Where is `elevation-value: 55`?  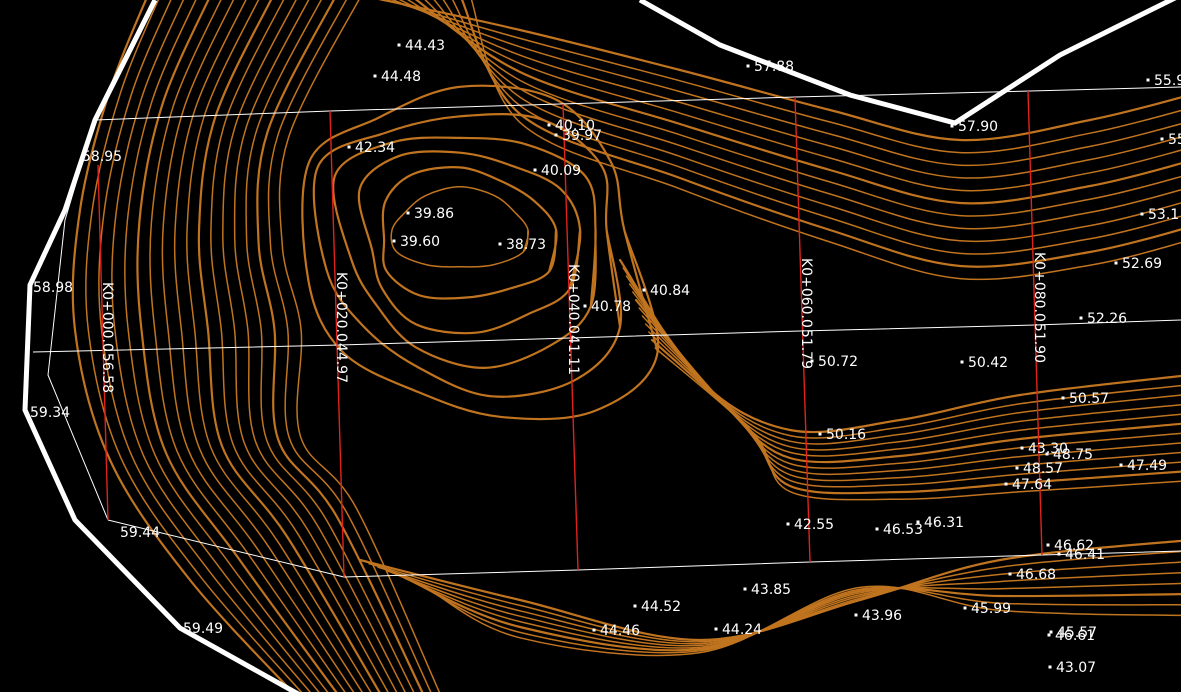
elevation-value: 55 is located at coordinates (1174, 140).